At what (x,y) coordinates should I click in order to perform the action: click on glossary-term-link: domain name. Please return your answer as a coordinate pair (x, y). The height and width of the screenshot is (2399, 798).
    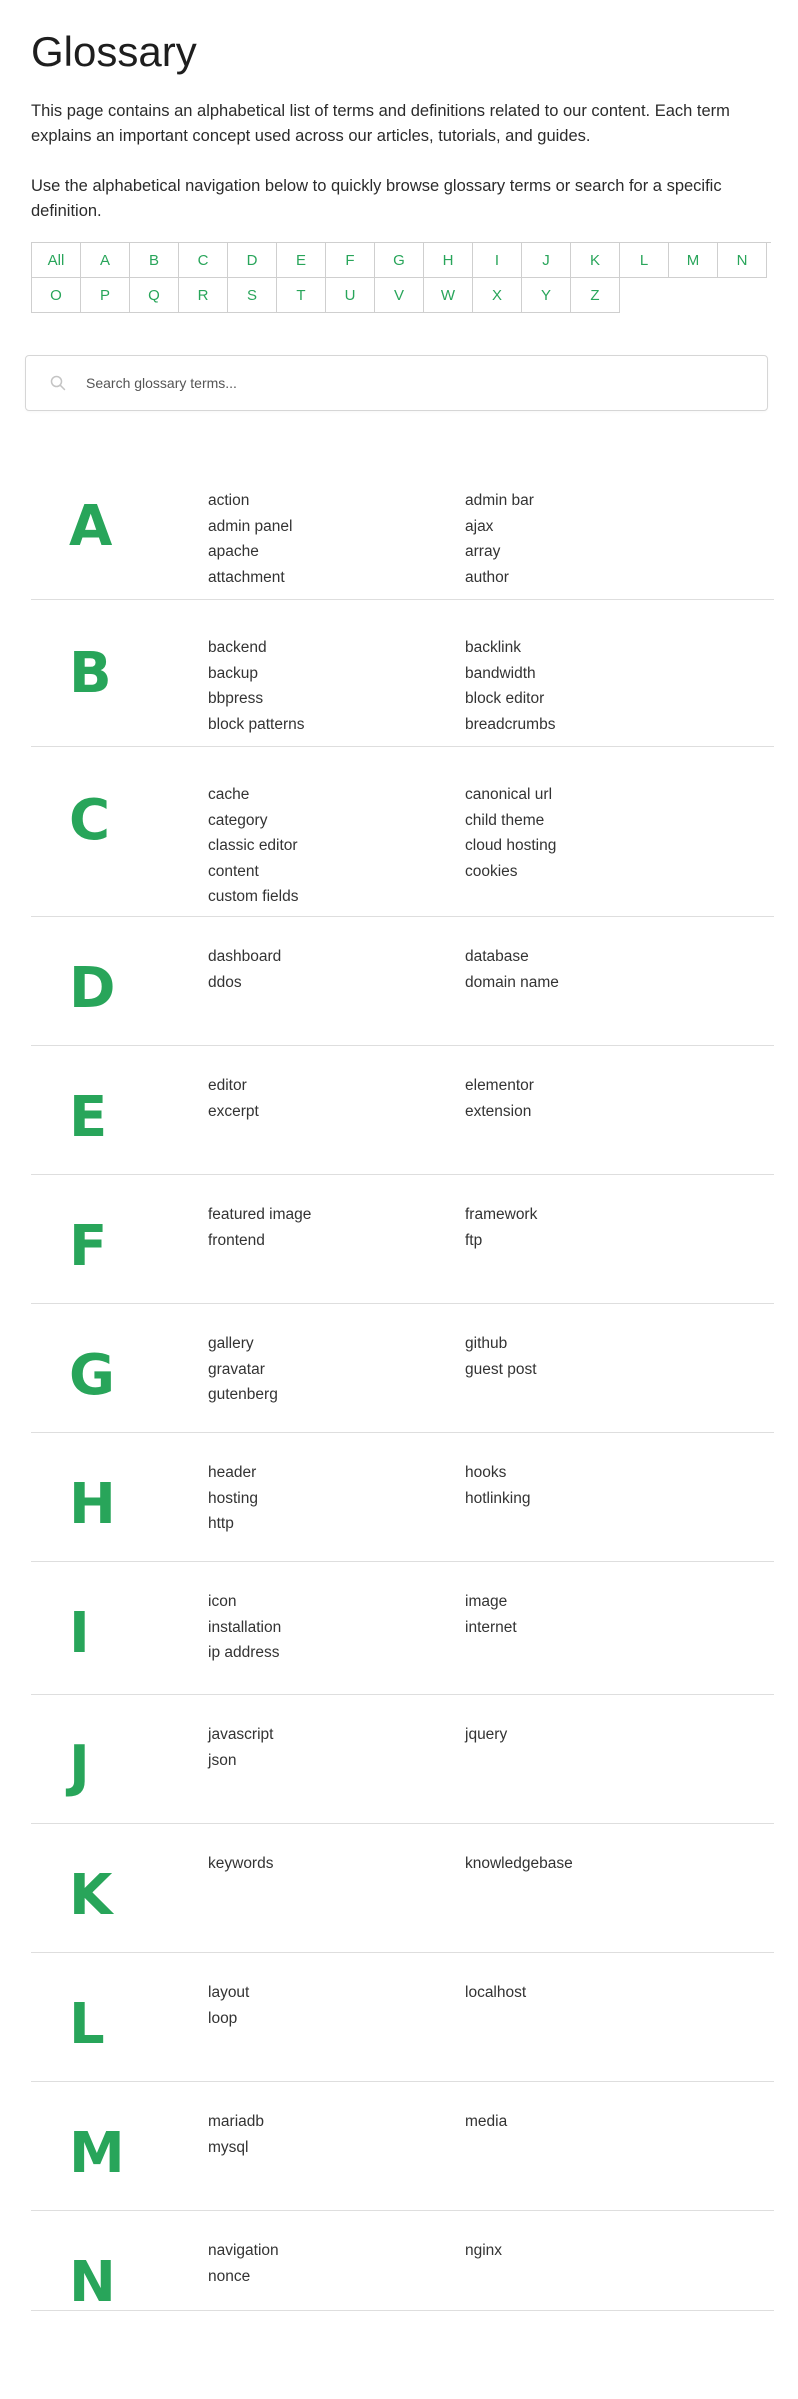
    Looking at the image, I should click on (593, 983).